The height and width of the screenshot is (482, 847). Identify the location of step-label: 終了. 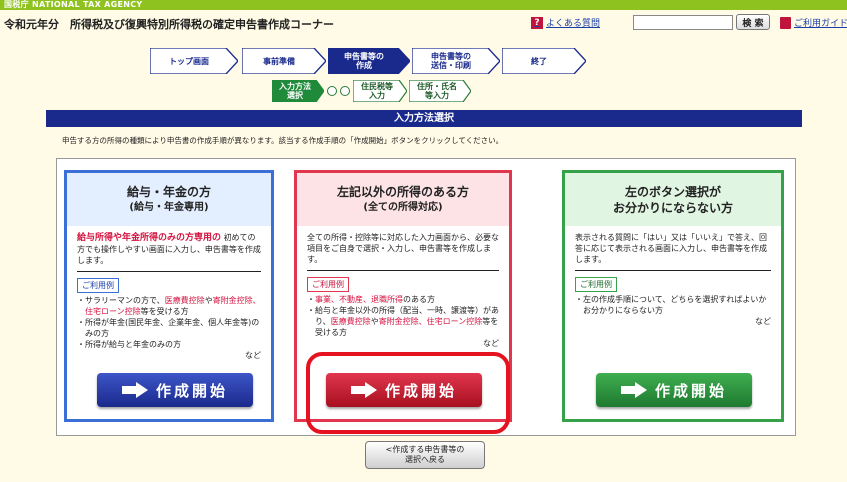
(539, 61).